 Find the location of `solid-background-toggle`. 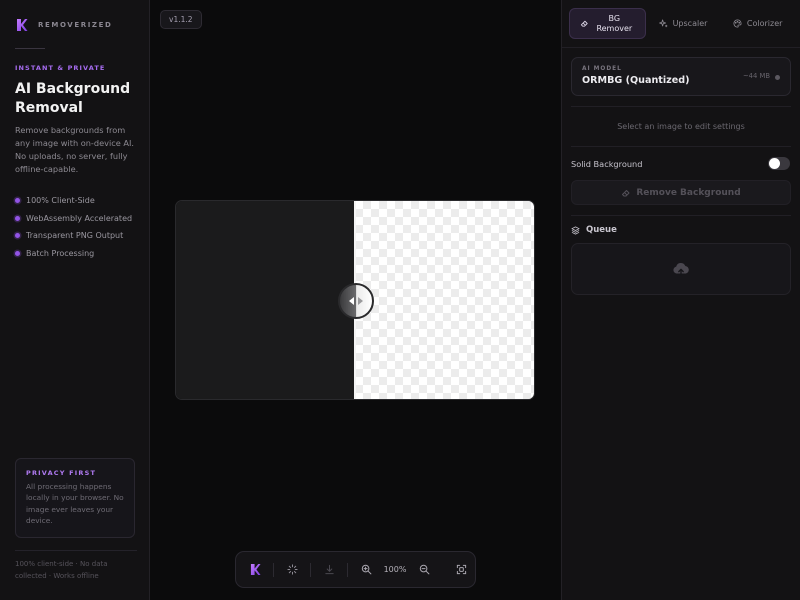

solid-background-toggle is located at coordinates (779, 163).